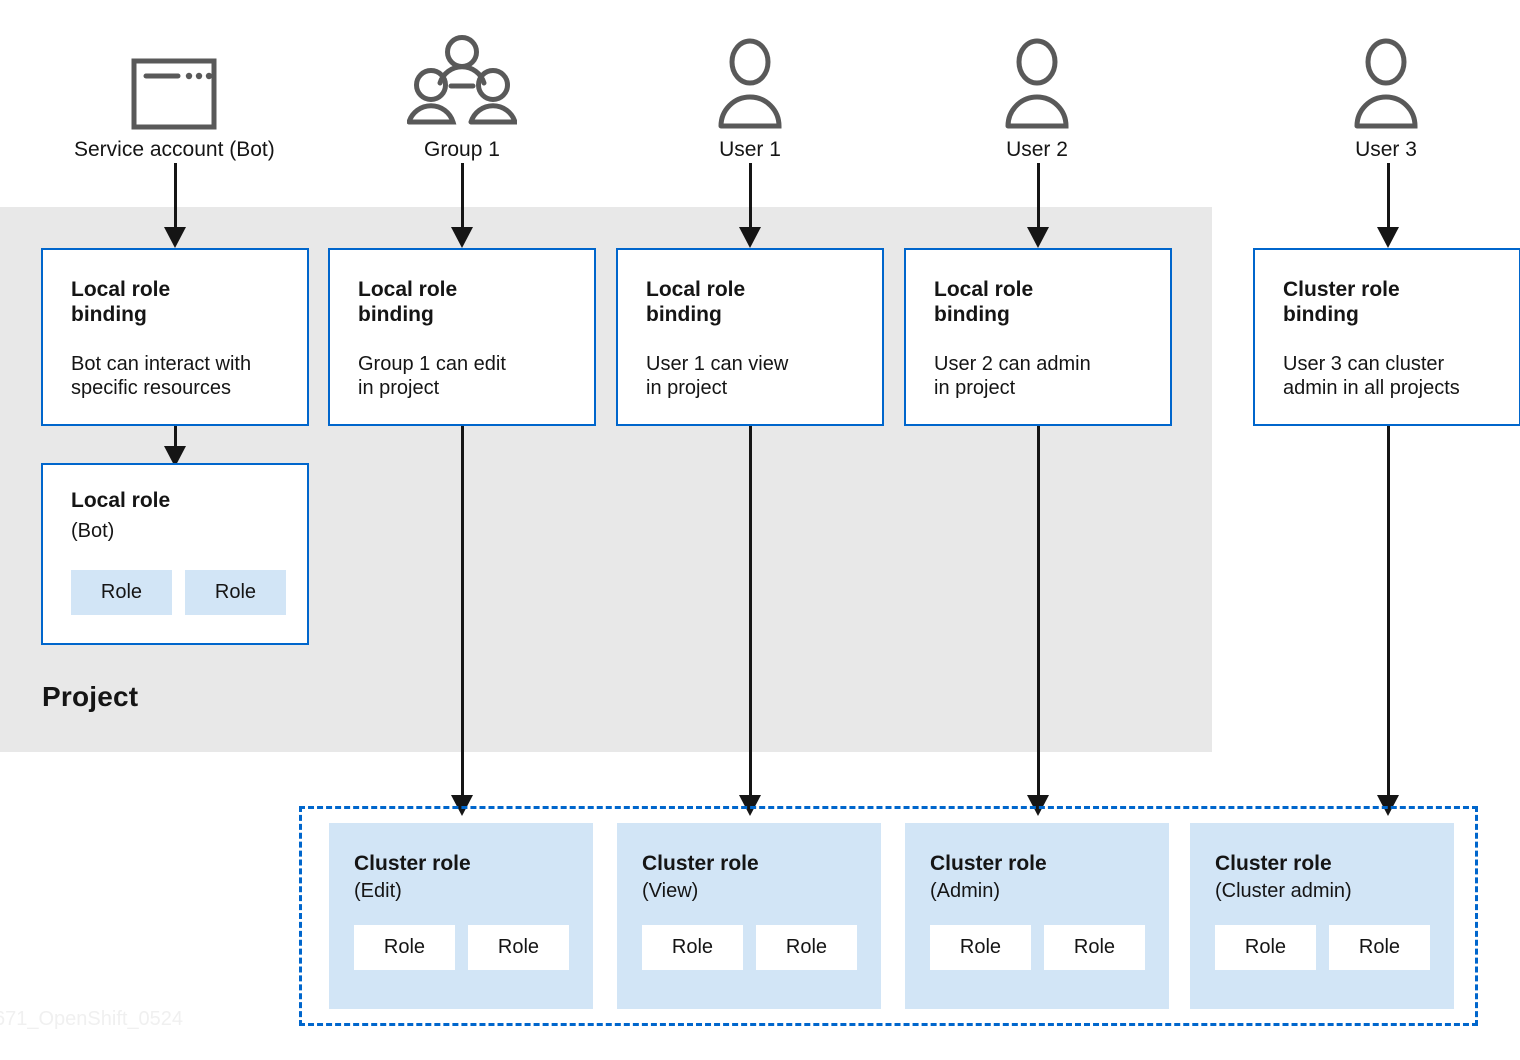 The width and height of the screenshot is (1520, 1060). I want to click on box-description: Bot can interact with specific resources, so click(161, 376).